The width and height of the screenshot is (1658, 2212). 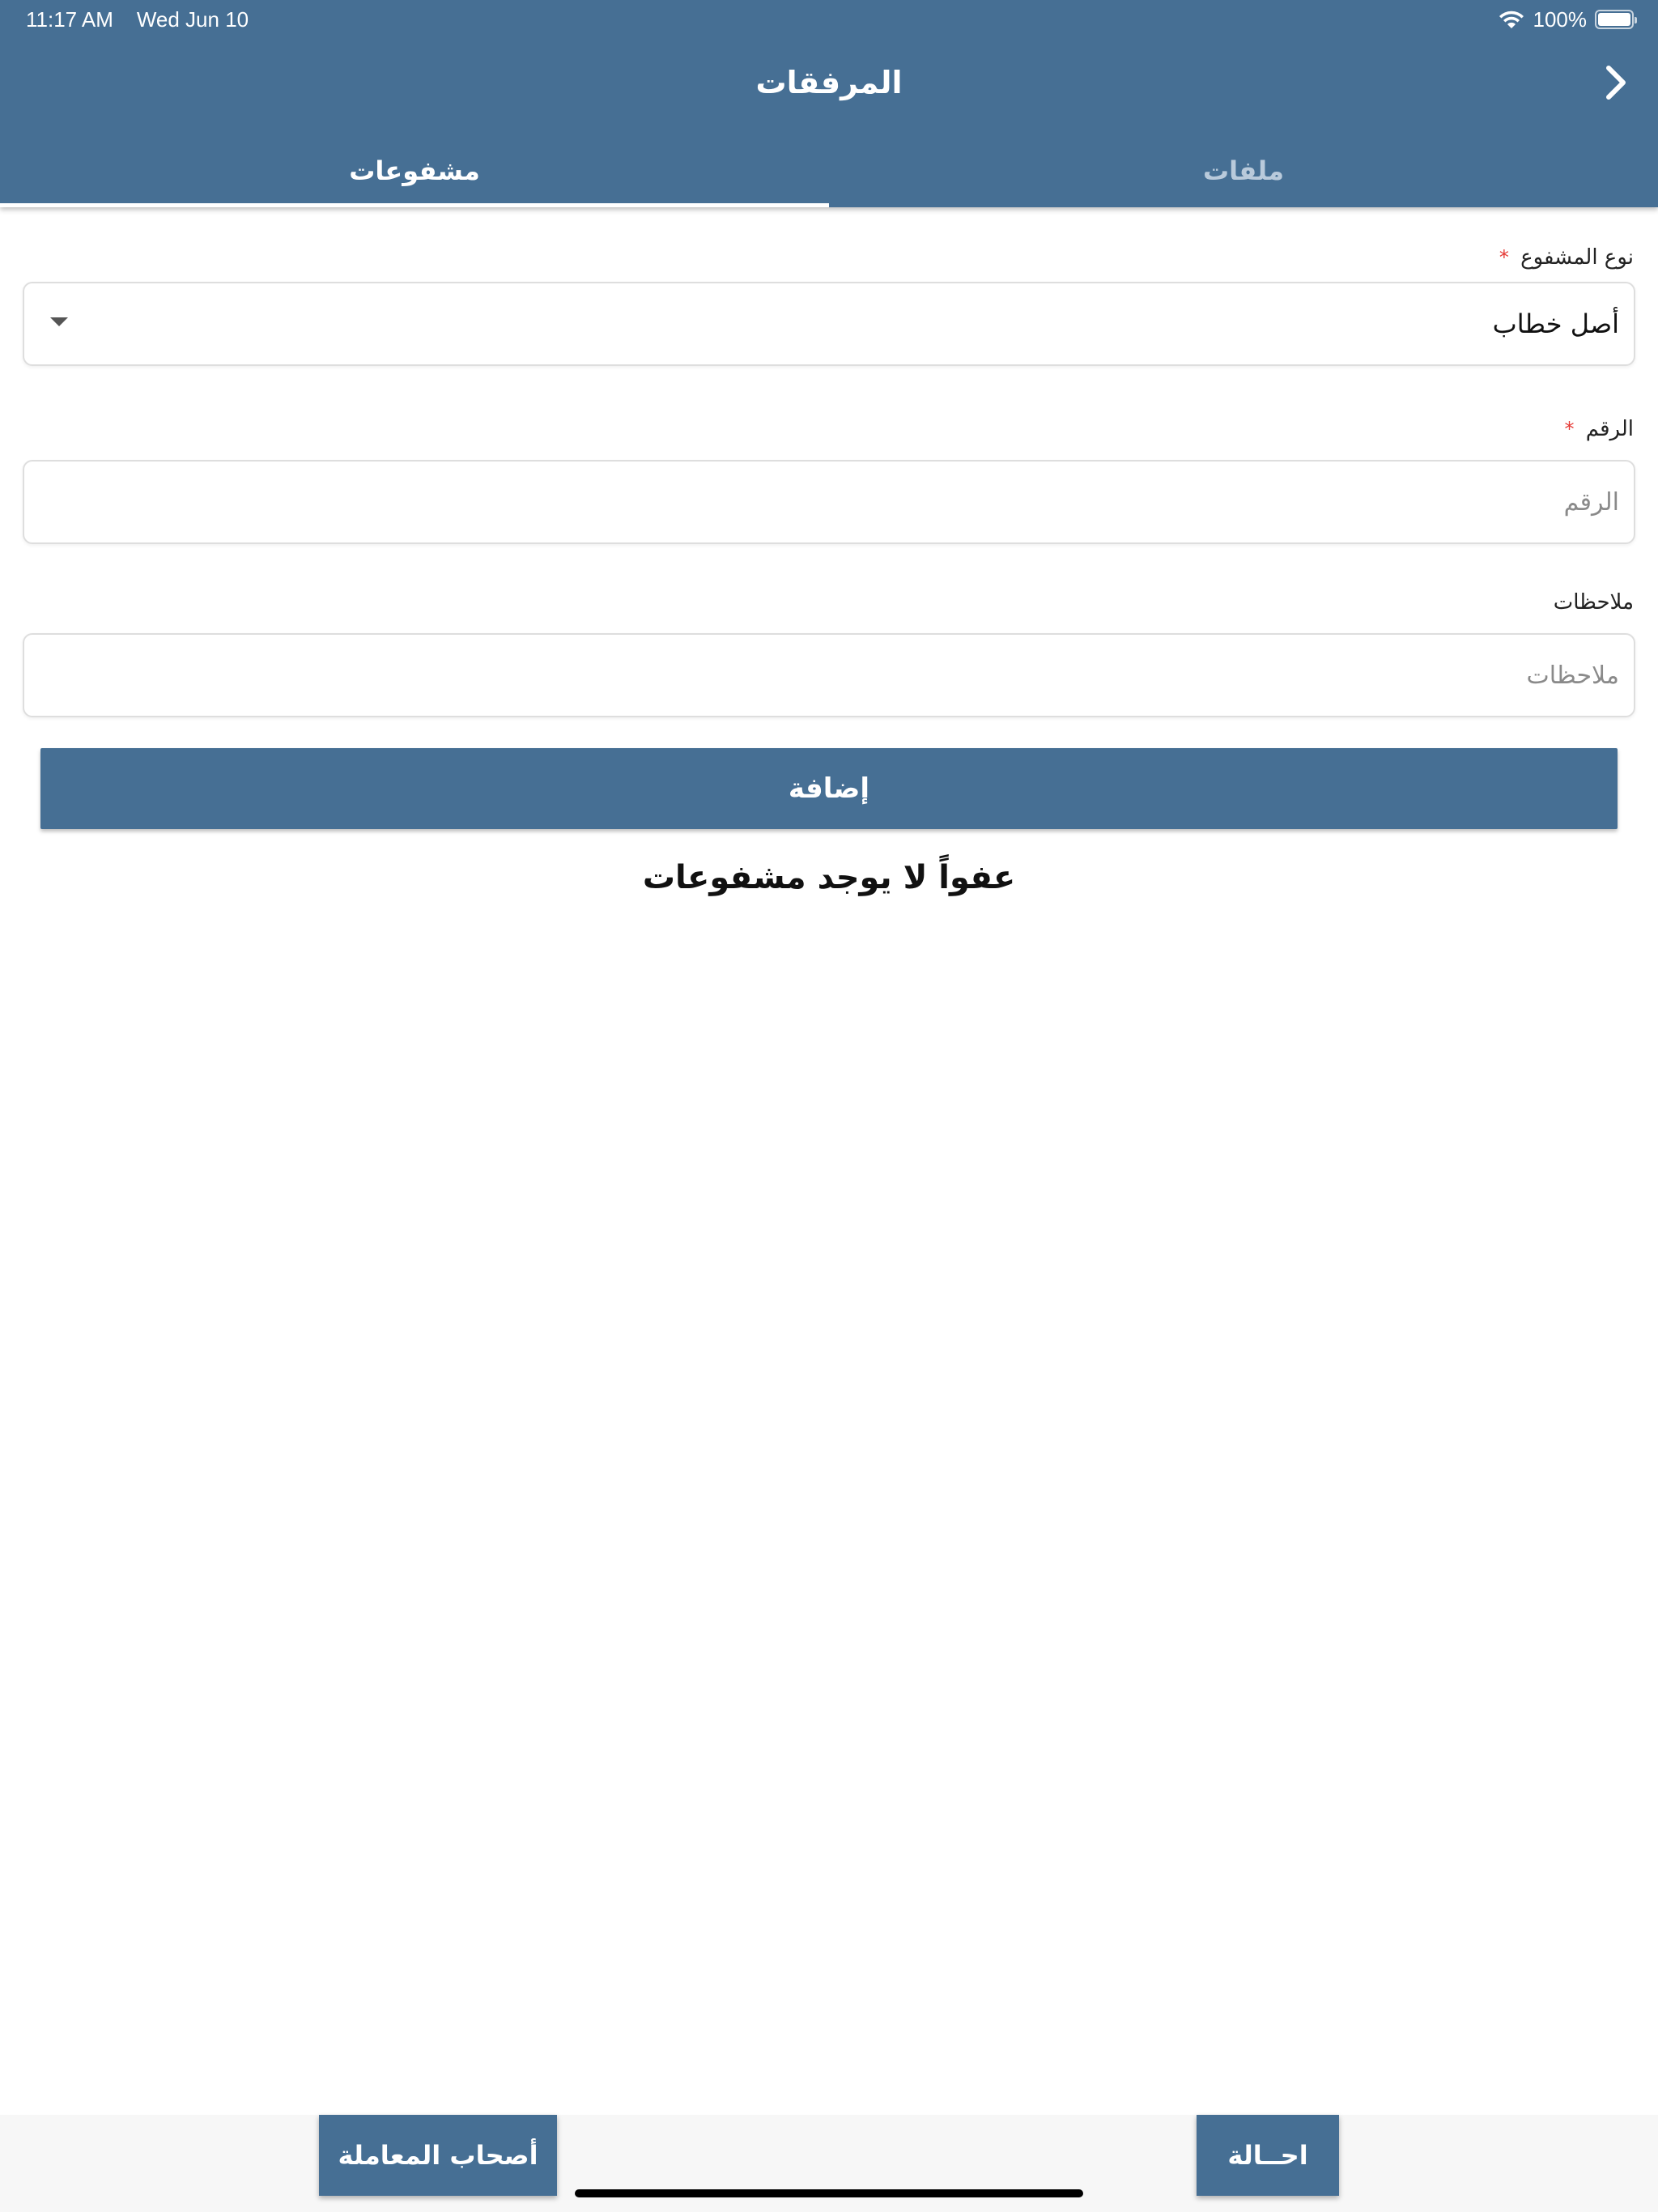 What do you see at coordinates (69, 19) in the screenshot?
I see `status-time: 11:17 AM` at bounding box center [69, 19].